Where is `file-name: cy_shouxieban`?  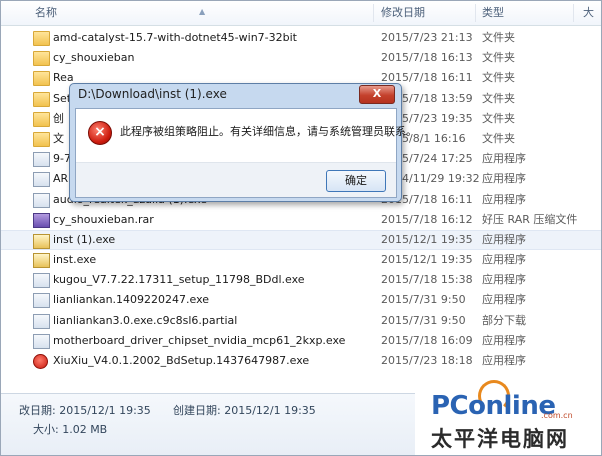
file-name: cy_shouxieban is located at coordinates (94, 58).